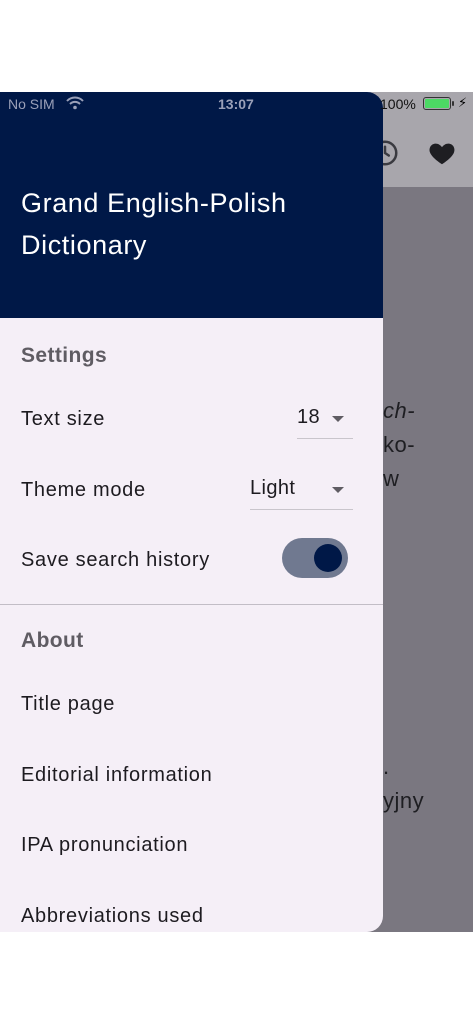  Describe the element at coordinates (104, 845) in the screenshot. I see `menu-item-ipa-pronunciation: IPA pronunciation` at that location.